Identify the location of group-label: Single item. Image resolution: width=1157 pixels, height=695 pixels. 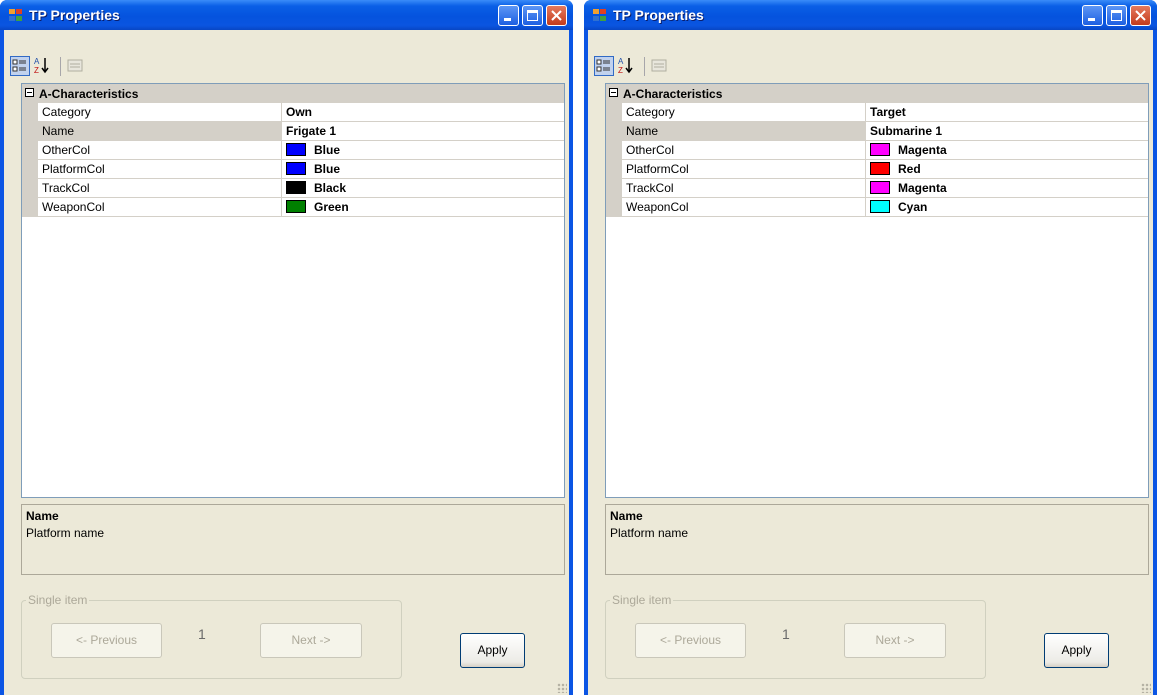
(642, 600).